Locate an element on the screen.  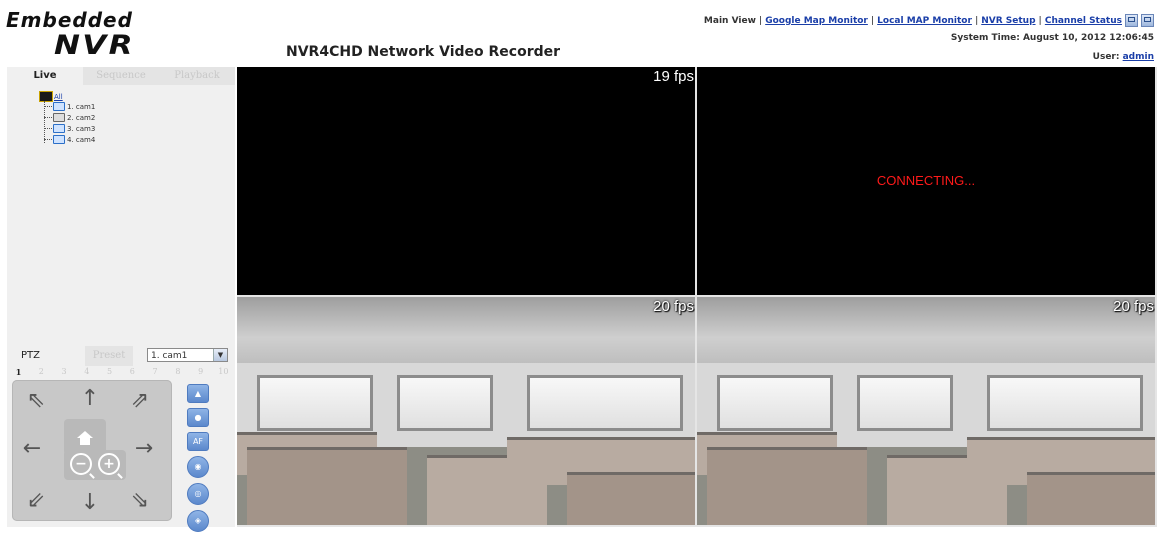
mode-tabs: Live Sequence Playback is located at coordinates (121, 76).